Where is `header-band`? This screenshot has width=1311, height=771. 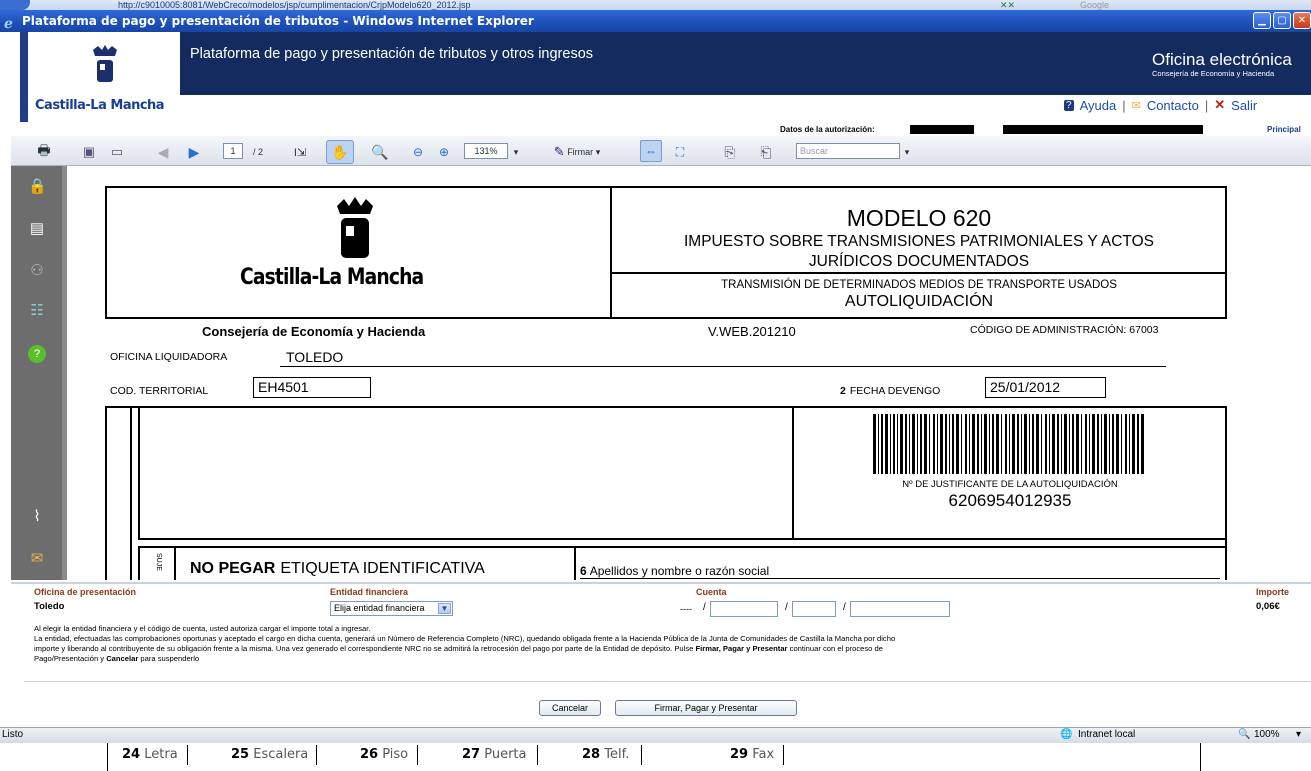
header-band is located at coordinates (745, 63).